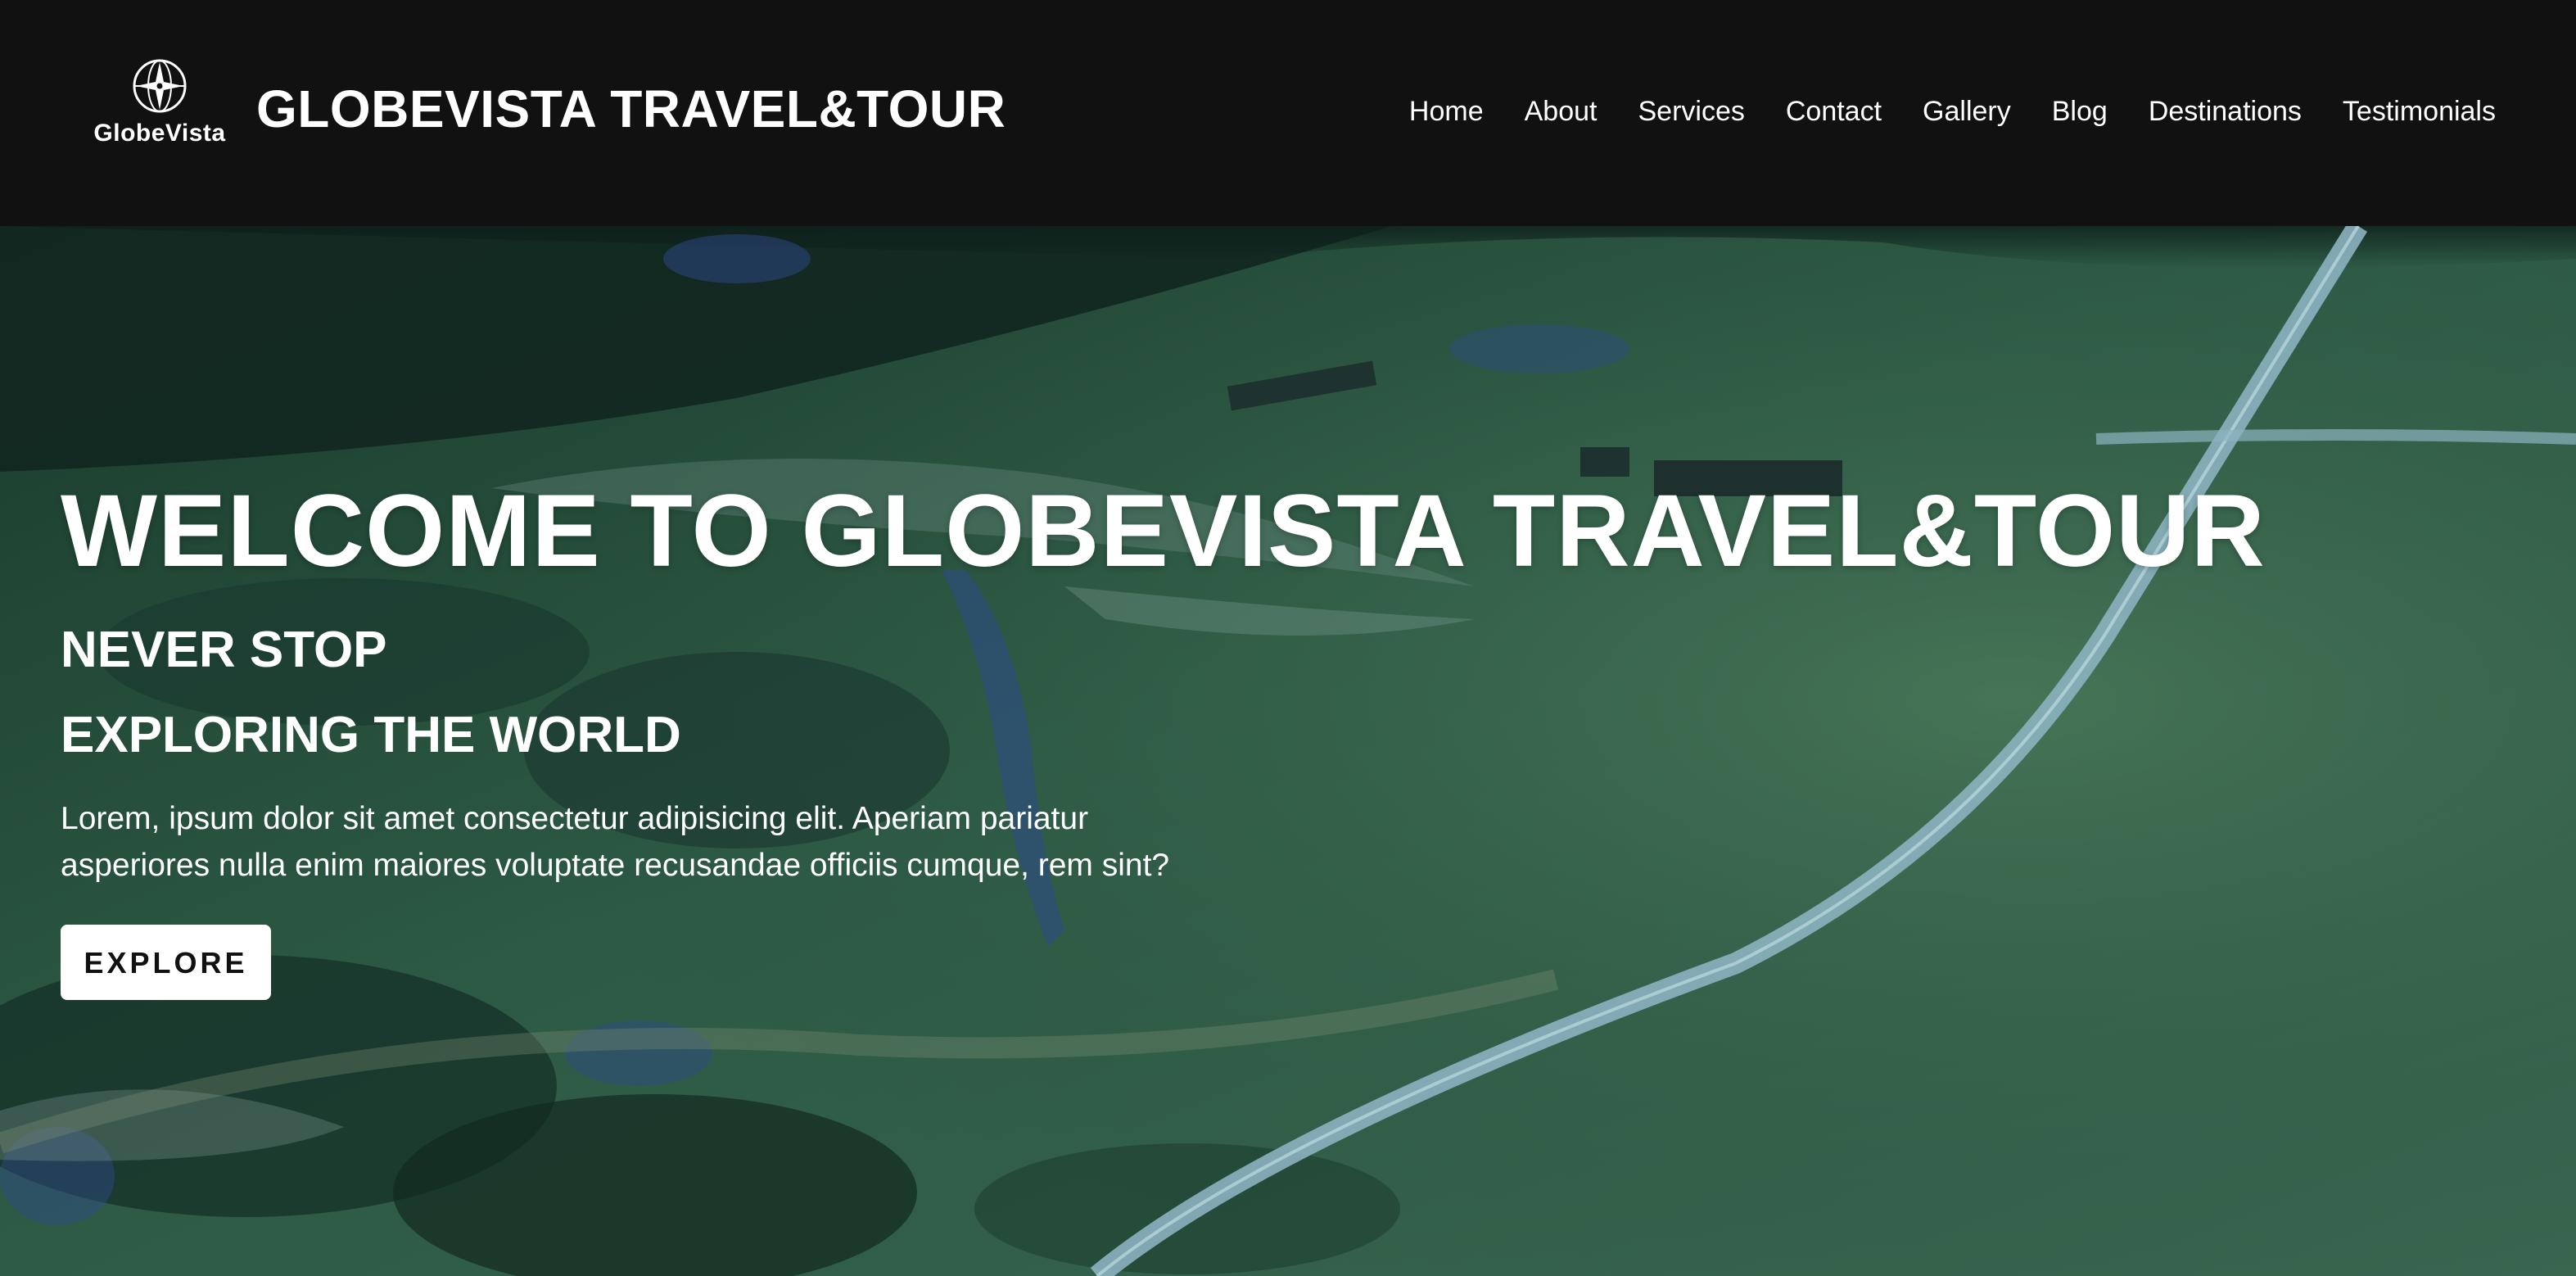 The height and width of the screenshot is (1276, 2576). I want to click on nav-link-services: Services, so click(1691, 111).